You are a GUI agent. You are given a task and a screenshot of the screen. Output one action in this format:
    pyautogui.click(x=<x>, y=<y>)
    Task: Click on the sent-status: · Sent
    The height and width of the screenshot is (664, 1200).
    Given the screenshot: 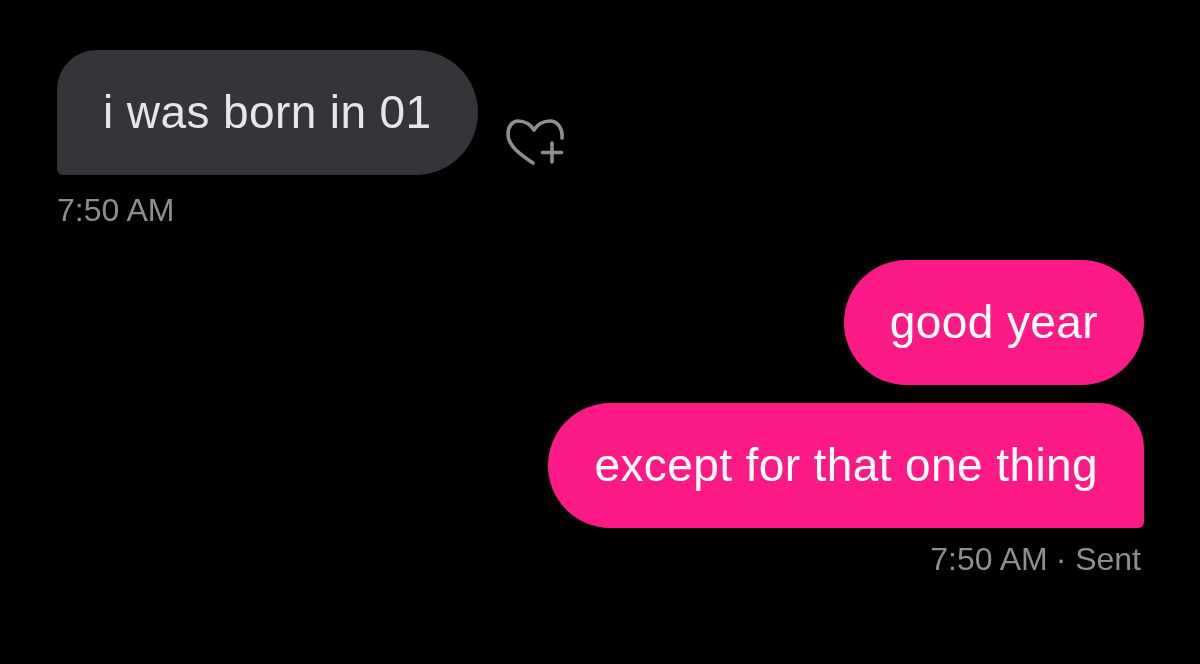 What is the action you would take?
    pyautogui.click(x=1098, y=559)
    